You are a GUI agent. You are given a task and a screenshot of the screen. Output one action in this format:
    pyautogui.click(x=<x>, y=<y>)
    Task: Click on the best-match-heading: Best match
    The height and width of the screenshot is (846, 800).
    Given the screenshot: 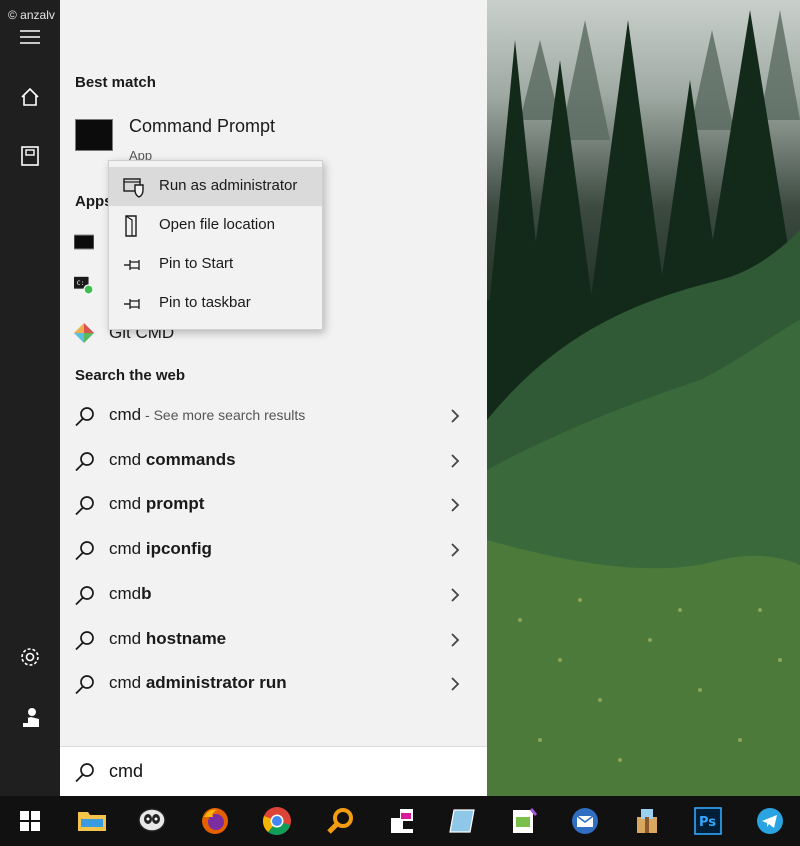 What is the action you would take?
    pyautogui.click(x=115, y=82)
    